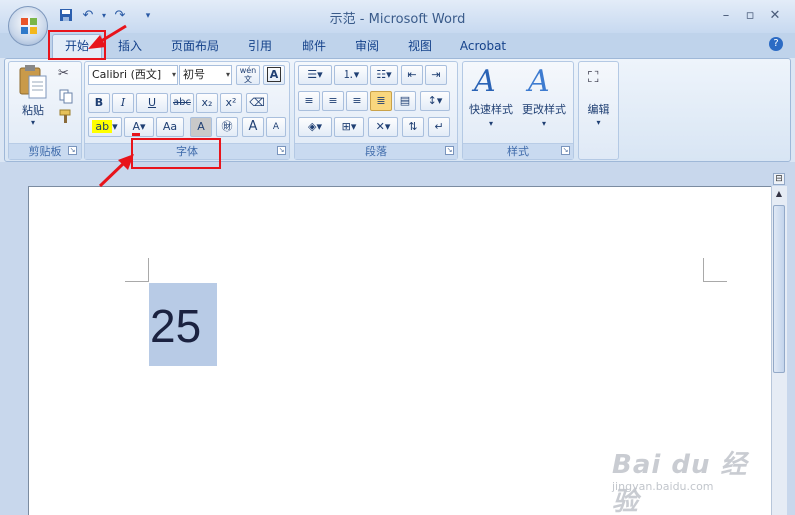 Image resolution: width=795 pixels, height=515 pixels. What do you see at coordinates (663, 486) in the screenshot?
I see `watermark-url: jingyan.baidu.com` at bounding box center [663, 486].